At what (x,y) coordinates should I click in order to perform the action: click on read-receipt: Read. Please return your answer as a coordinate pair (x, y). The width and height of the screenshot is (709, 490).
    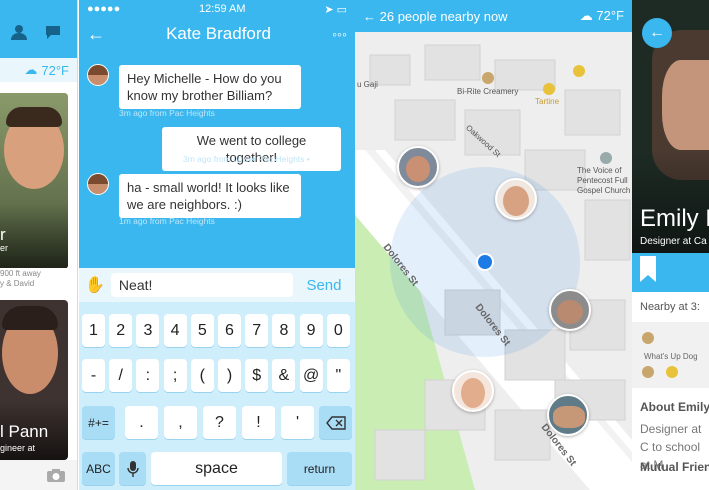
    Looking at the image, I should click on (331, 159).